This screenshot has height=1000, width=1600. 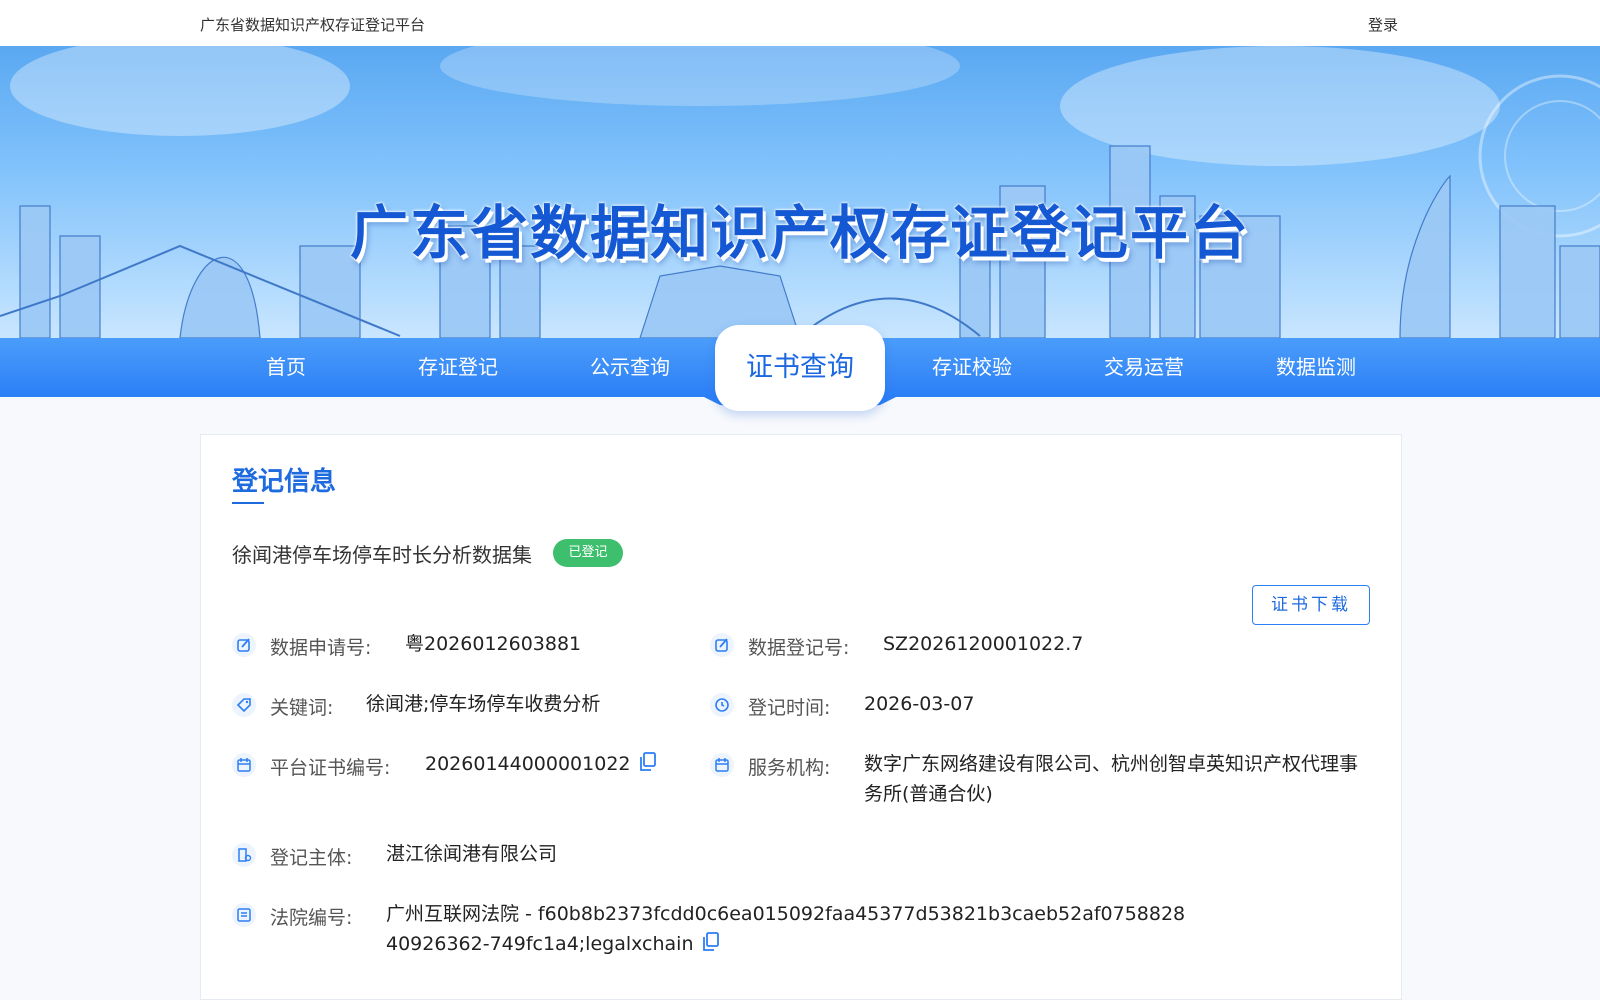 What do you see at coordinates (789, 768) in the screenshot?
I see `service-org-label: 服务机构:` at bounding box center [789, 768].